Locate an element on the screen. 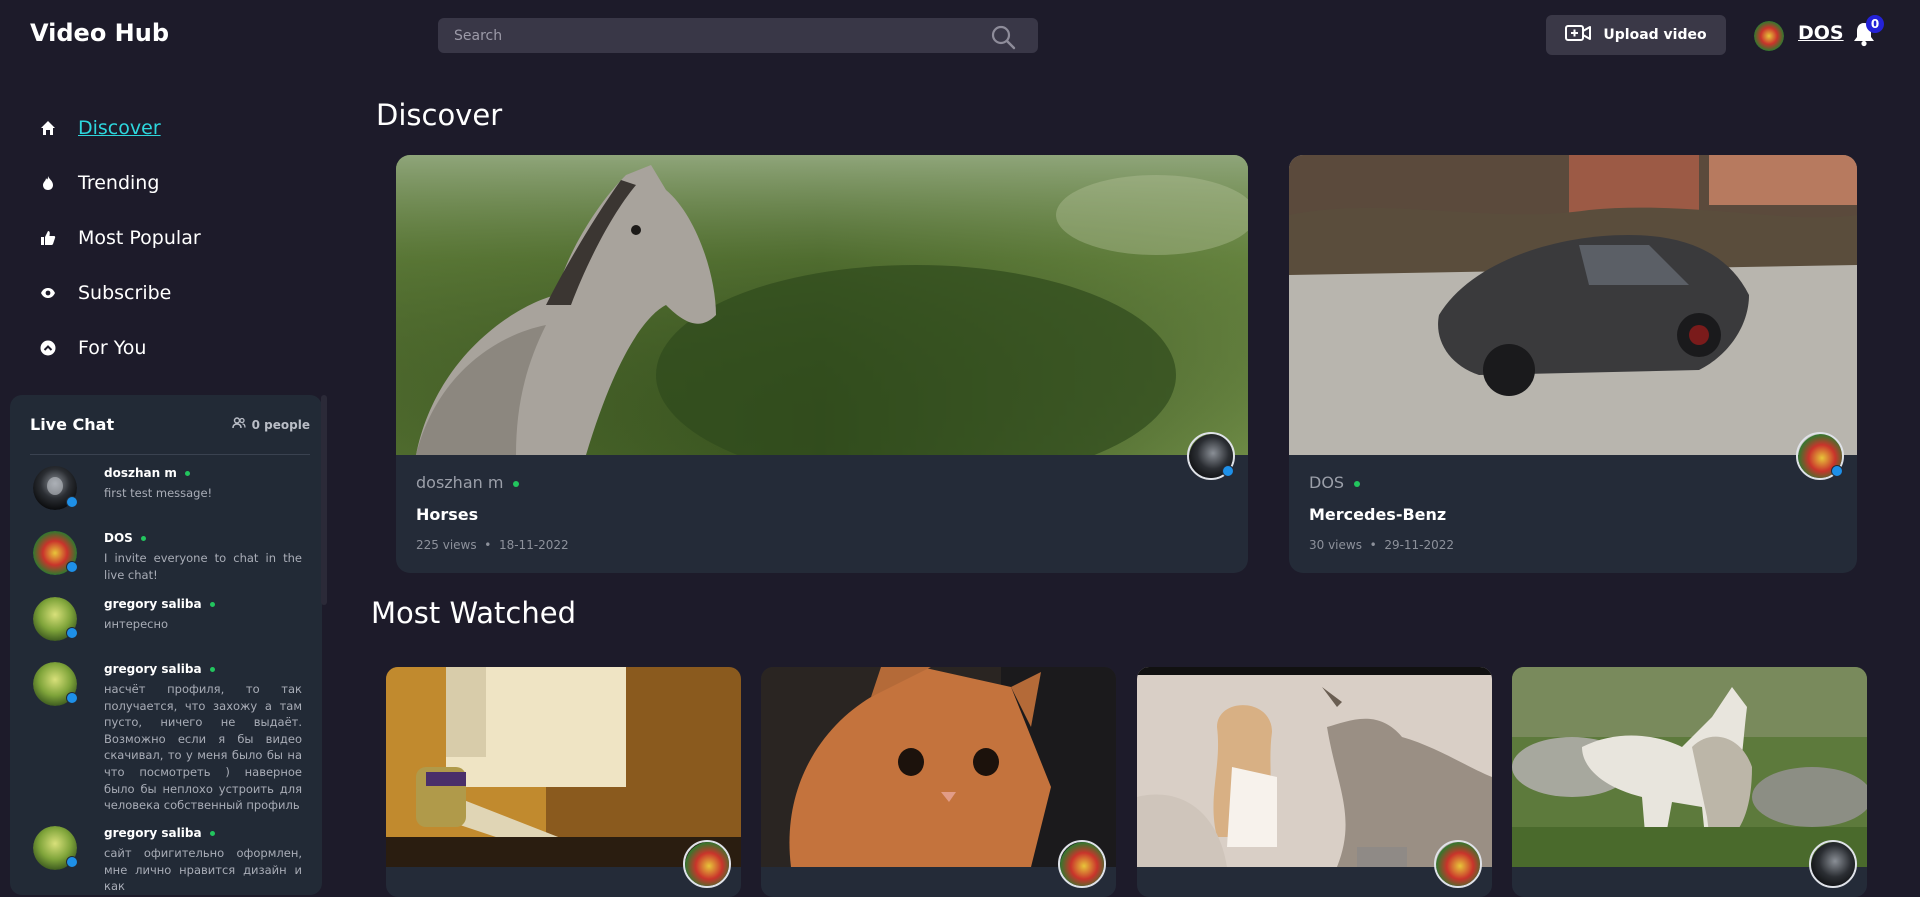 This screenshot has width=1920, height=897. search-icon is located at coordinates (1003, 39).